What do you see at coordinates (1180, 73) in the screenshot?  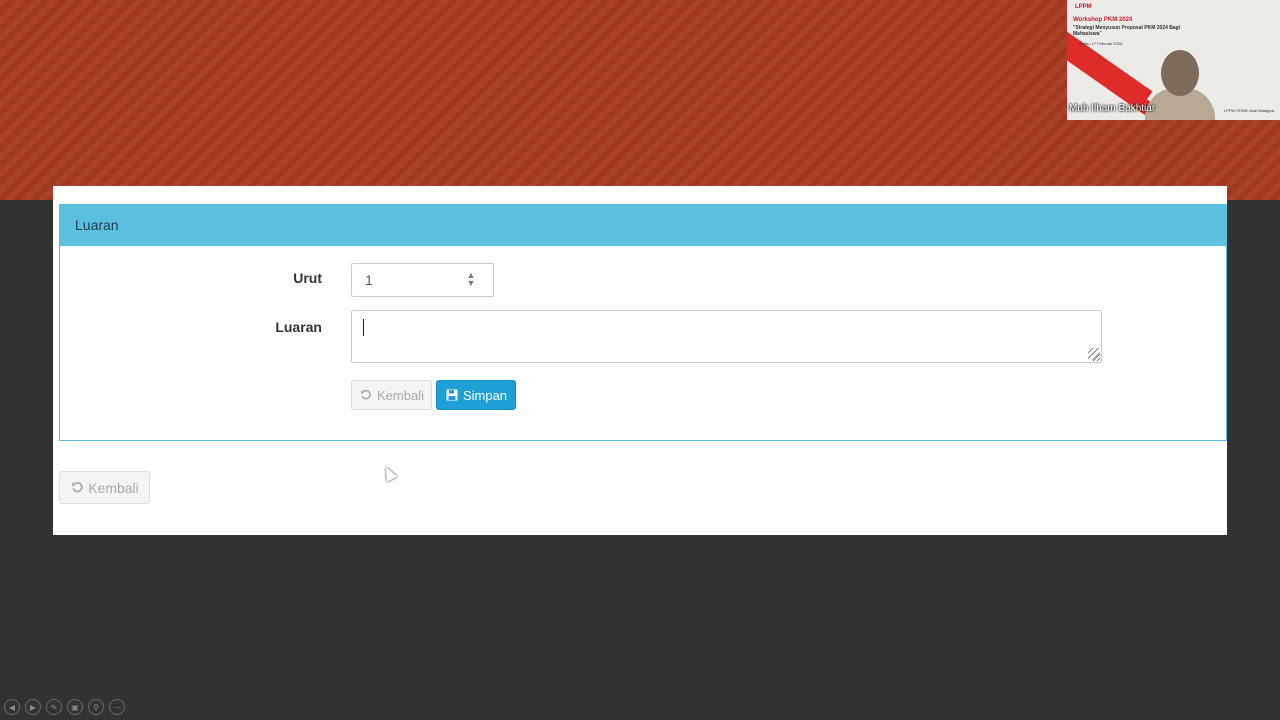 I see `participant-head` at bounding box center [1180, 73].